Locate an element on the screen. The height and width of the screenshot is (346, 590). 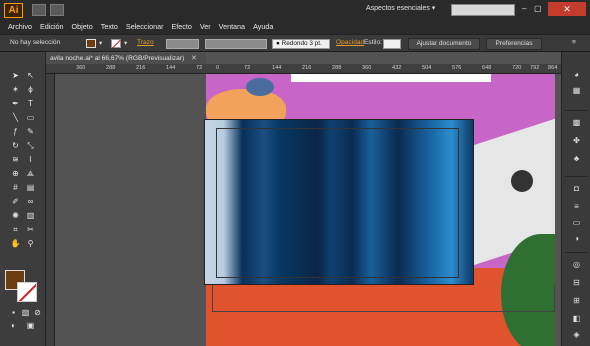
ruler-tick: 792 is located at coordinates (535, 68).